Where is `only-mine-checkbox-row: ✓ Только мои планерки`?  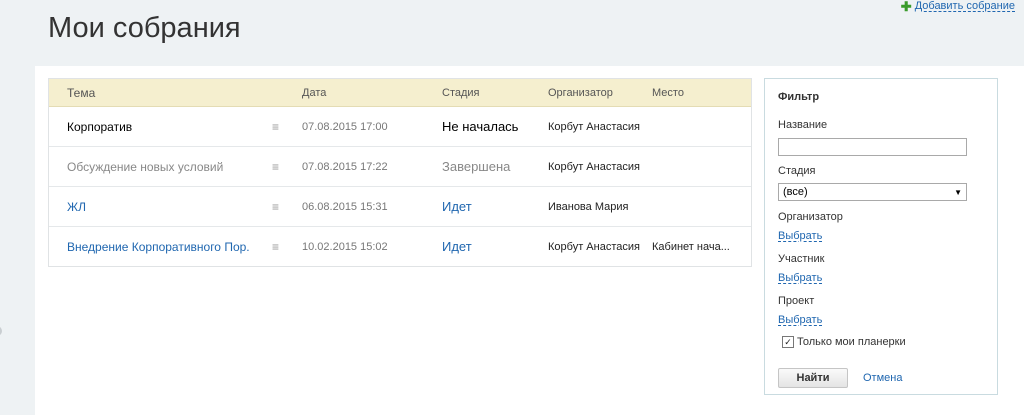 only-mine-checkbox-row: ✓ Только мои планерки is located at coordinates (844, 342).